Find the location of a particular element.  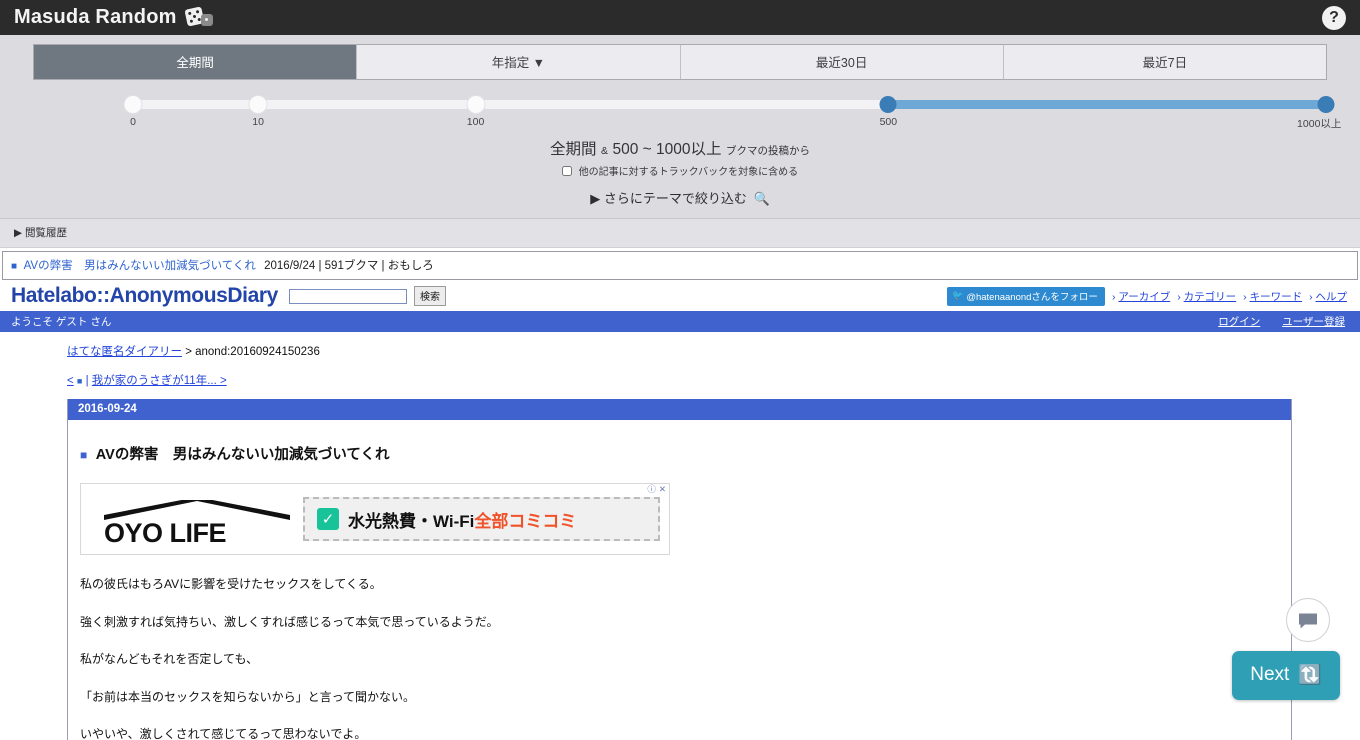

chat-button is located at coordinates (1308, 620).